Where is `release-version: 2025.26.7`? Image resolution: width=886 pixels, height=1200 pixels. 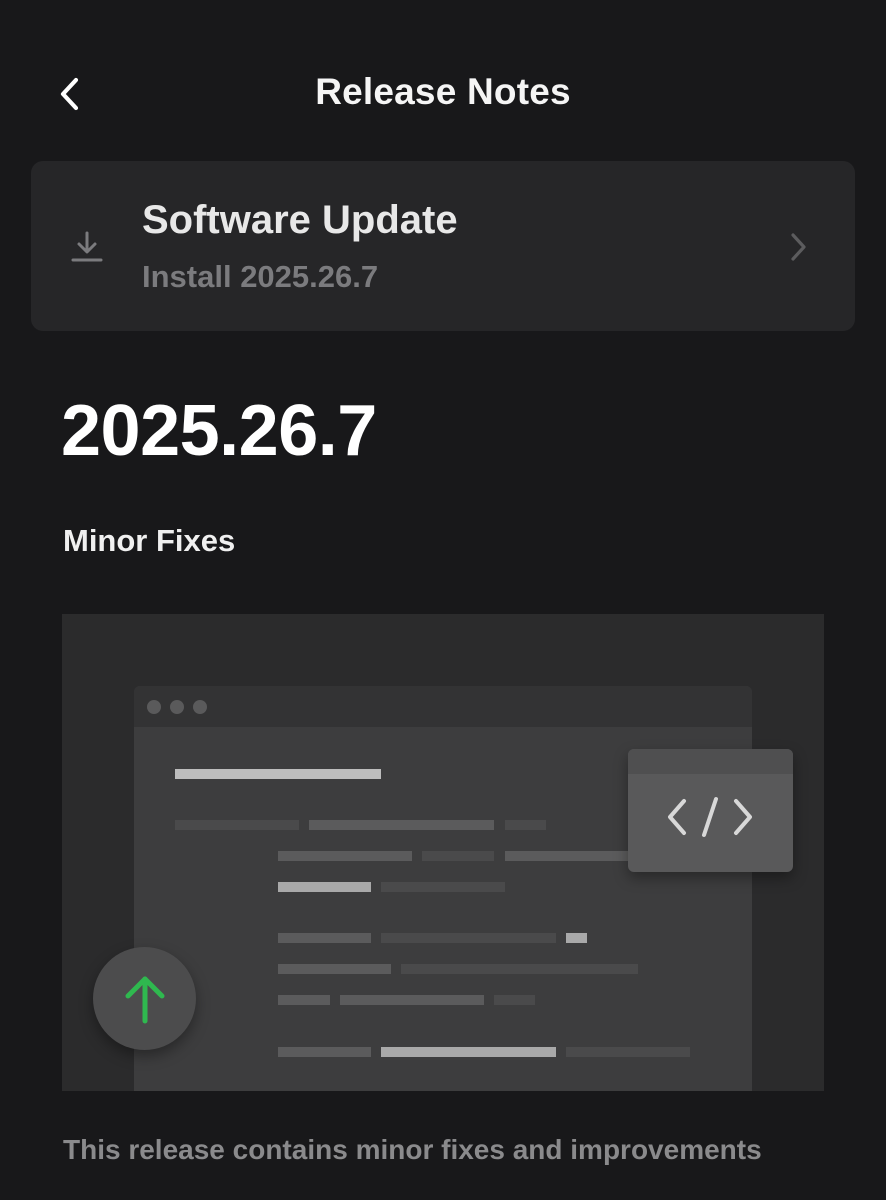 release-version: 2025.26.7 is located at coordinates (219, 431).